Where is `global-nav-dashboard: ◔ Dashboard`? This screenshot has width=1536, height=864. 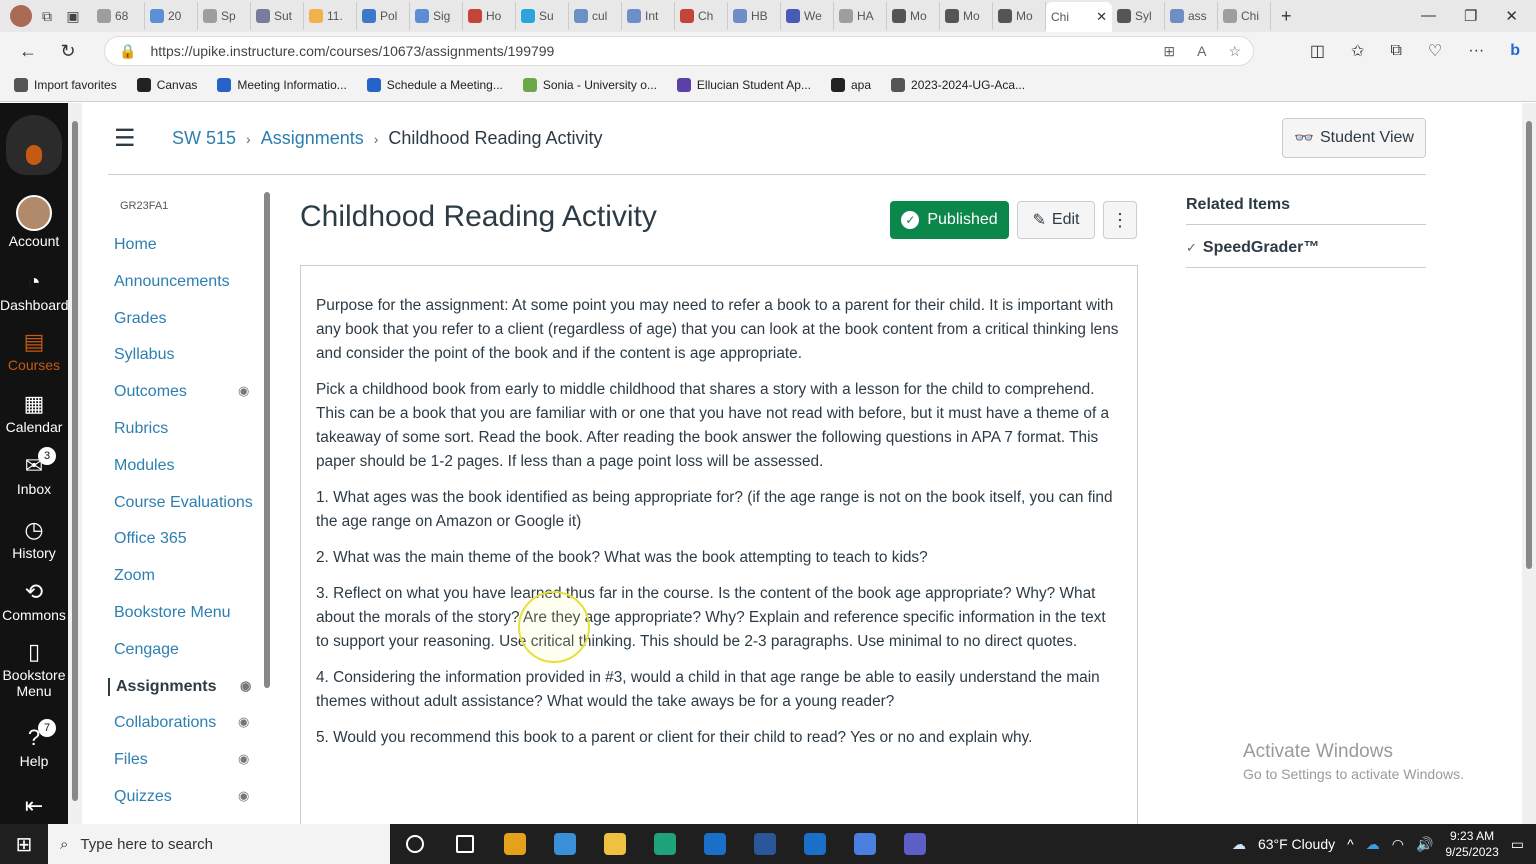
global-nav-dashboard: ◔ Dashboard is located at coordinates (34, 291).